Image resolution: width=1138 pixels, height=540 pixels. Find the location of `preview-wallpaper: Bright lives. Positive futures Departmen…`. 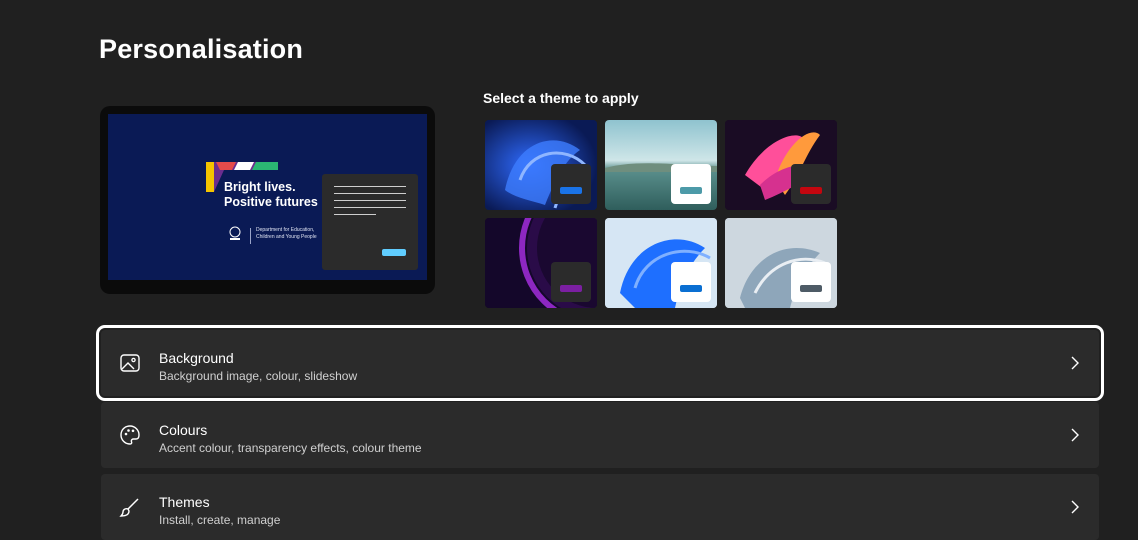

preview-wallpaper: Bright lives. Positive futures Departmen… is located at coordinates (267, 197).